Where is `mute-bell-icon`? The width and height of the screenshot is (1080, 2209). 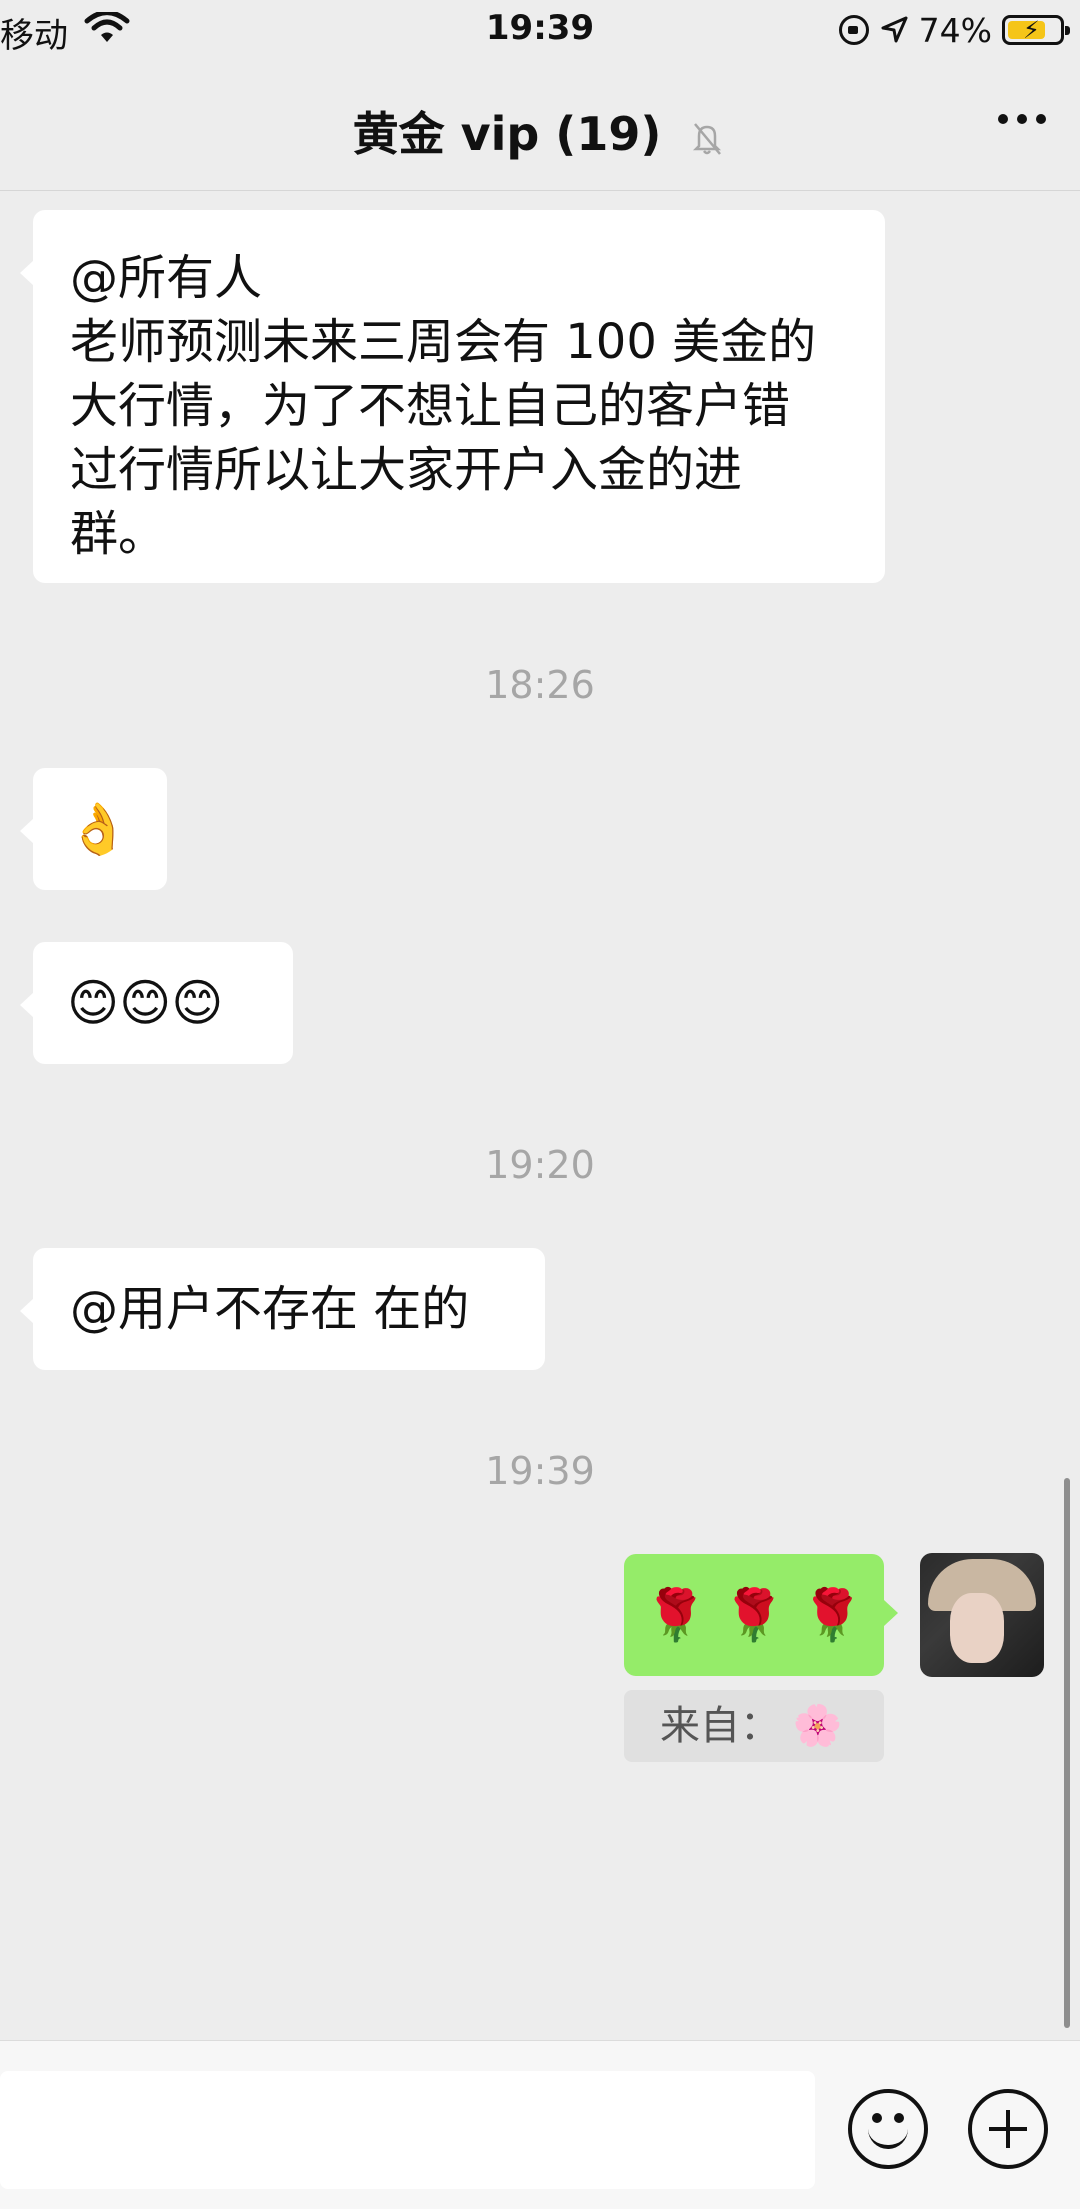
mute-bell-icon is located at coordinates (707, 138).